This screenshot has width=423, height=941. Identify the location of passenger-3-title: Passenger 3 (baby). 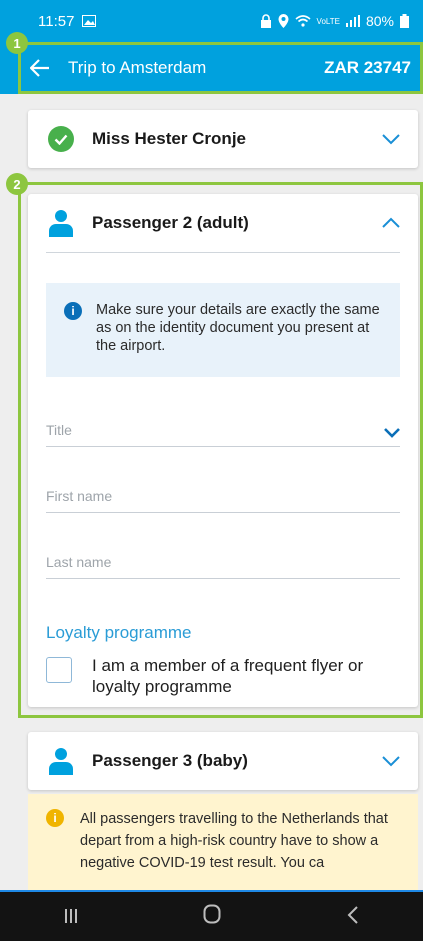
(170, 760).